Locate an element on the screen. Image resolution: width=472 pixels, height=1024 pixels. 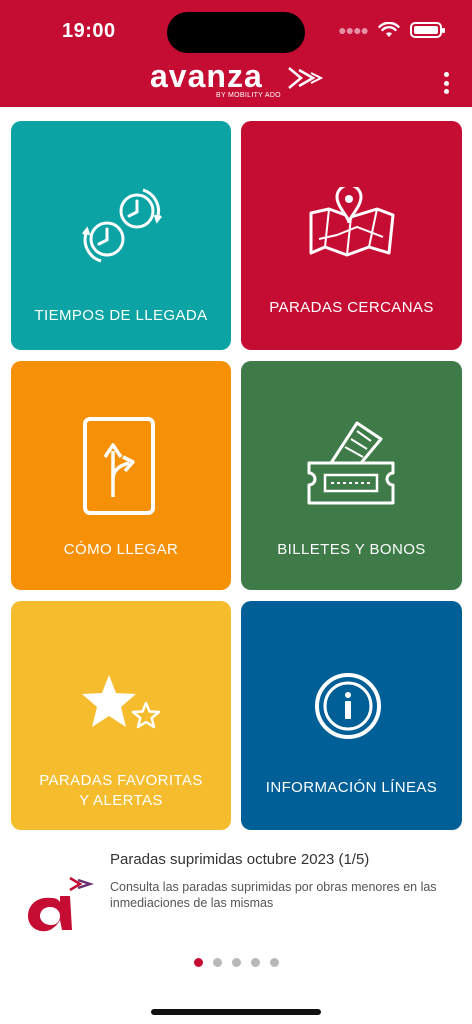
map-pin-icon is located at coordinates (352, 222).